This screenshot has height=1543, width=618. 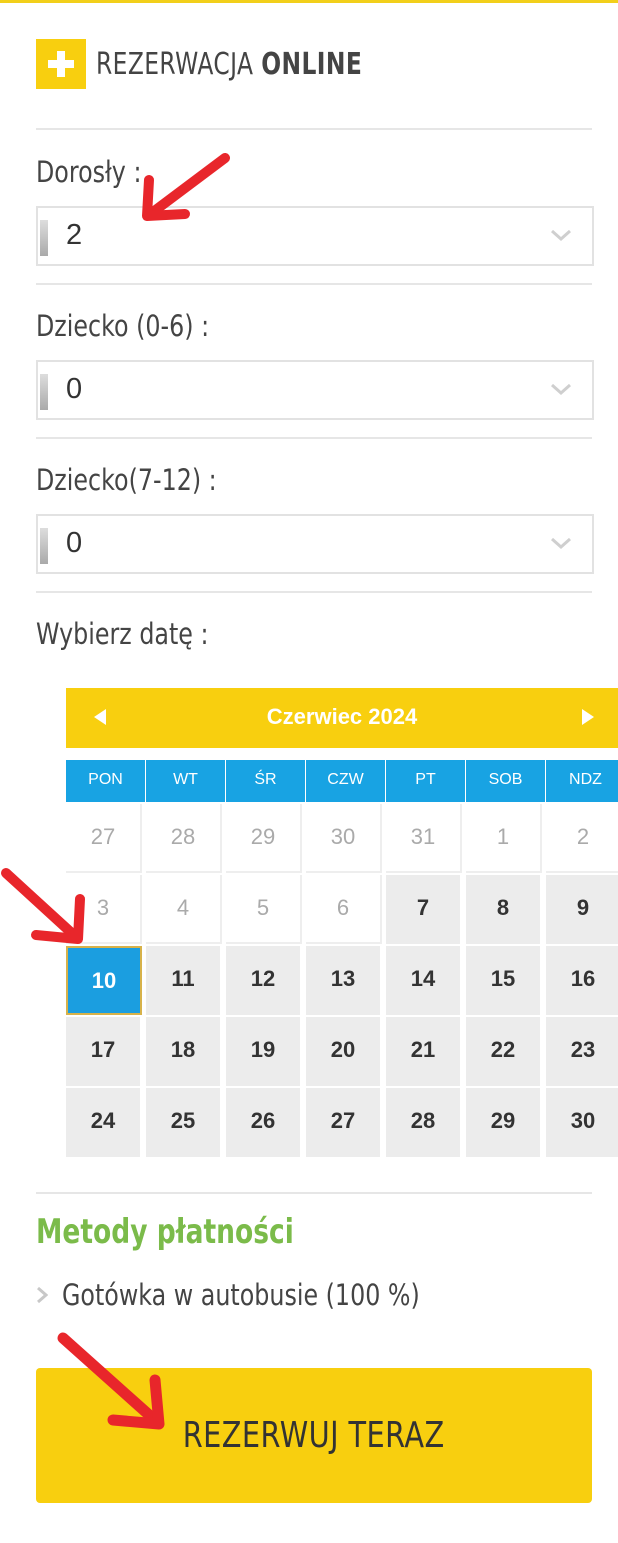 I want to click on child-7-12-select-value: 0, so click(x=74, y=543).